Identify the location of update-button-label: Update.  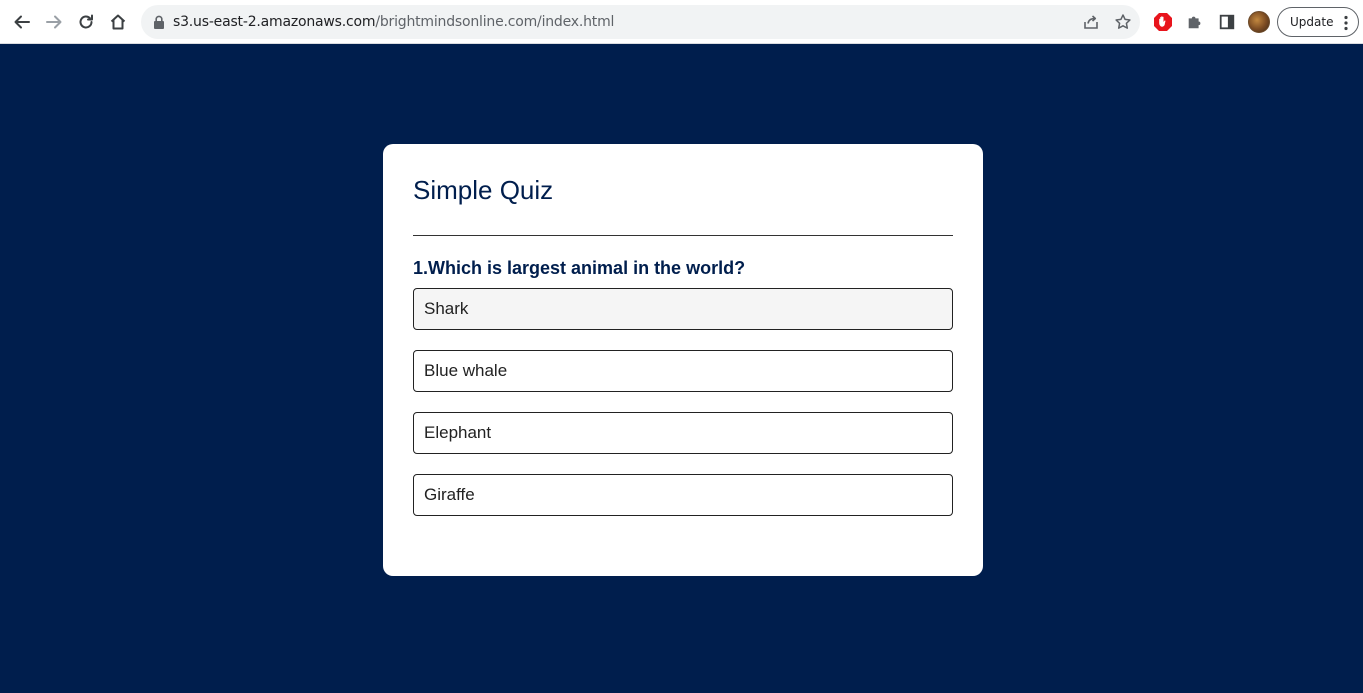
(1312, 22).